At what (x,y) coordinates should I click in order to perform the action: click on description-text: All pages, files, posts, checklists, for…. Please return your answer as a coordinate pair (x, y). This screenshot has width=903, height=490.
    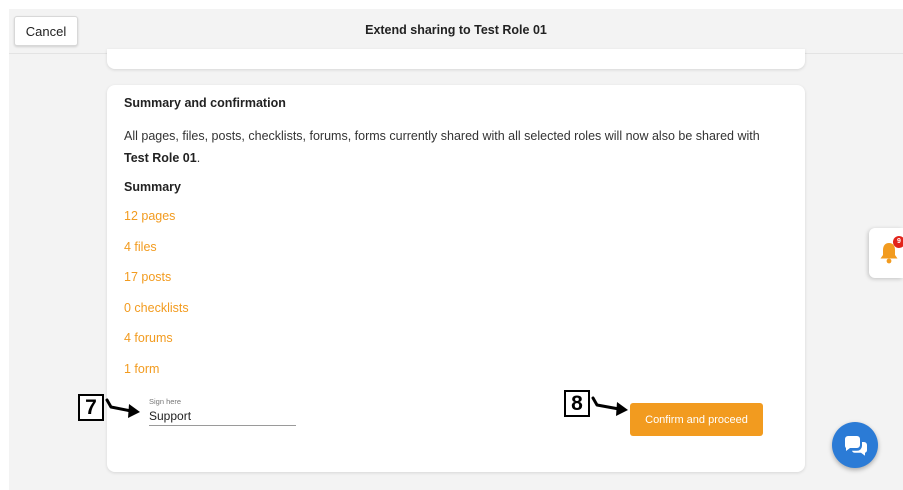
    Looking at the image, I should click on (442, 136).